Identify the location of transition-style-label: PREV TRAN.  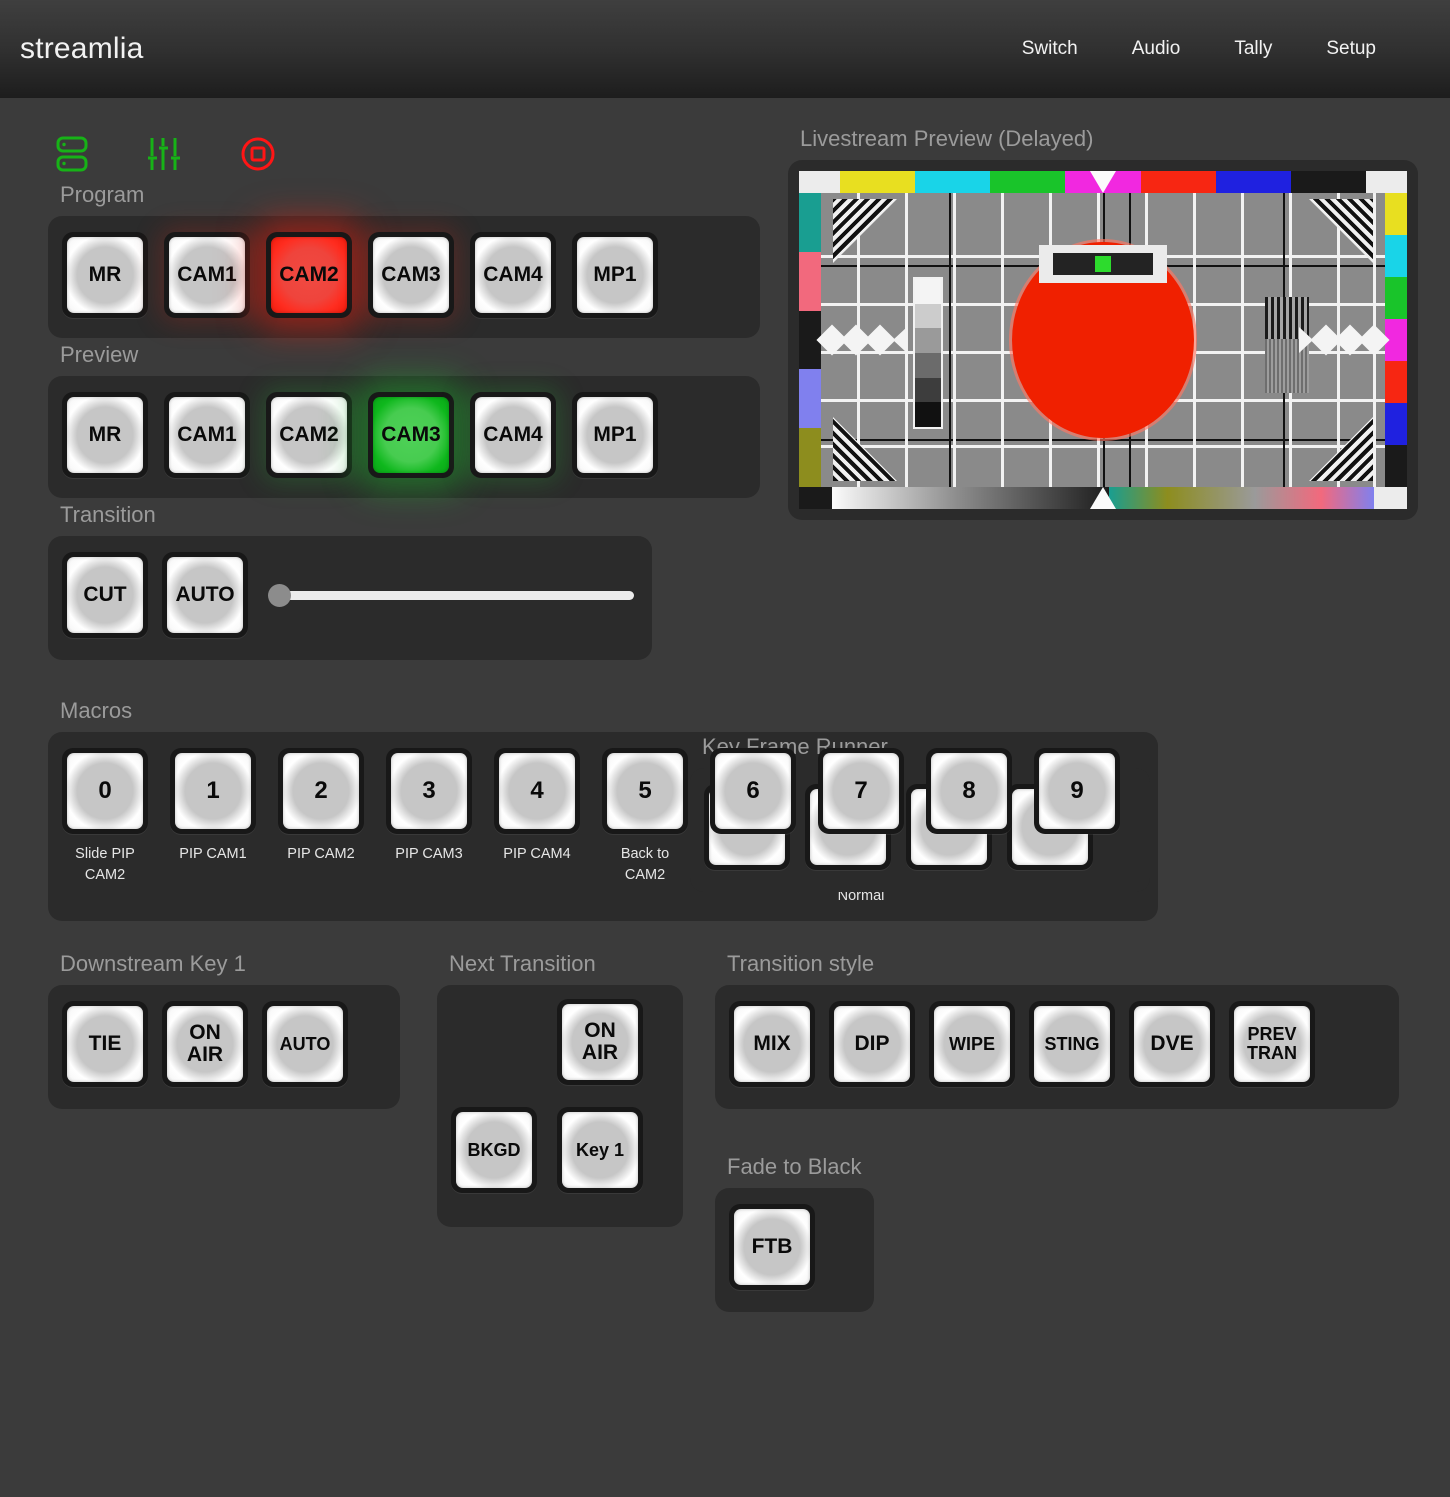
(1272, 1044).